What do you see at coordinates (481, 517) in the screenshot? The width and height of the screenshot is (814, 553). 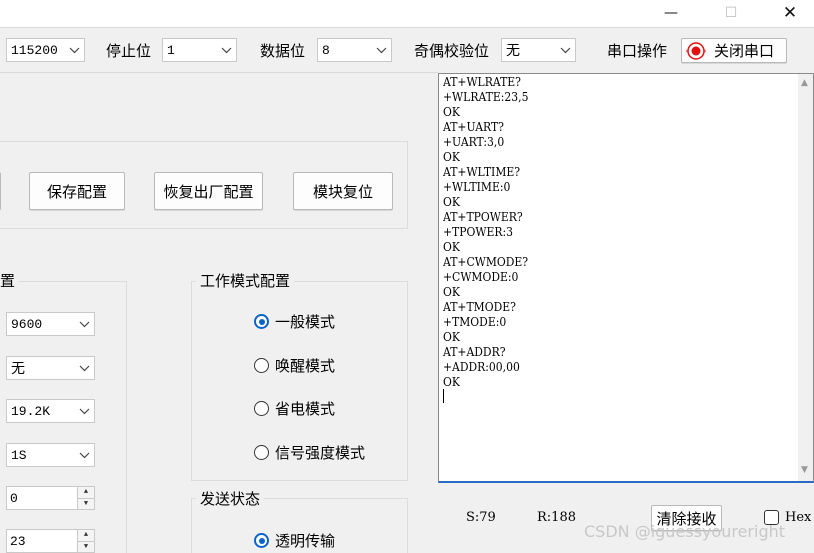 I see `send-count: S:79` at bounding box center [481, 517].